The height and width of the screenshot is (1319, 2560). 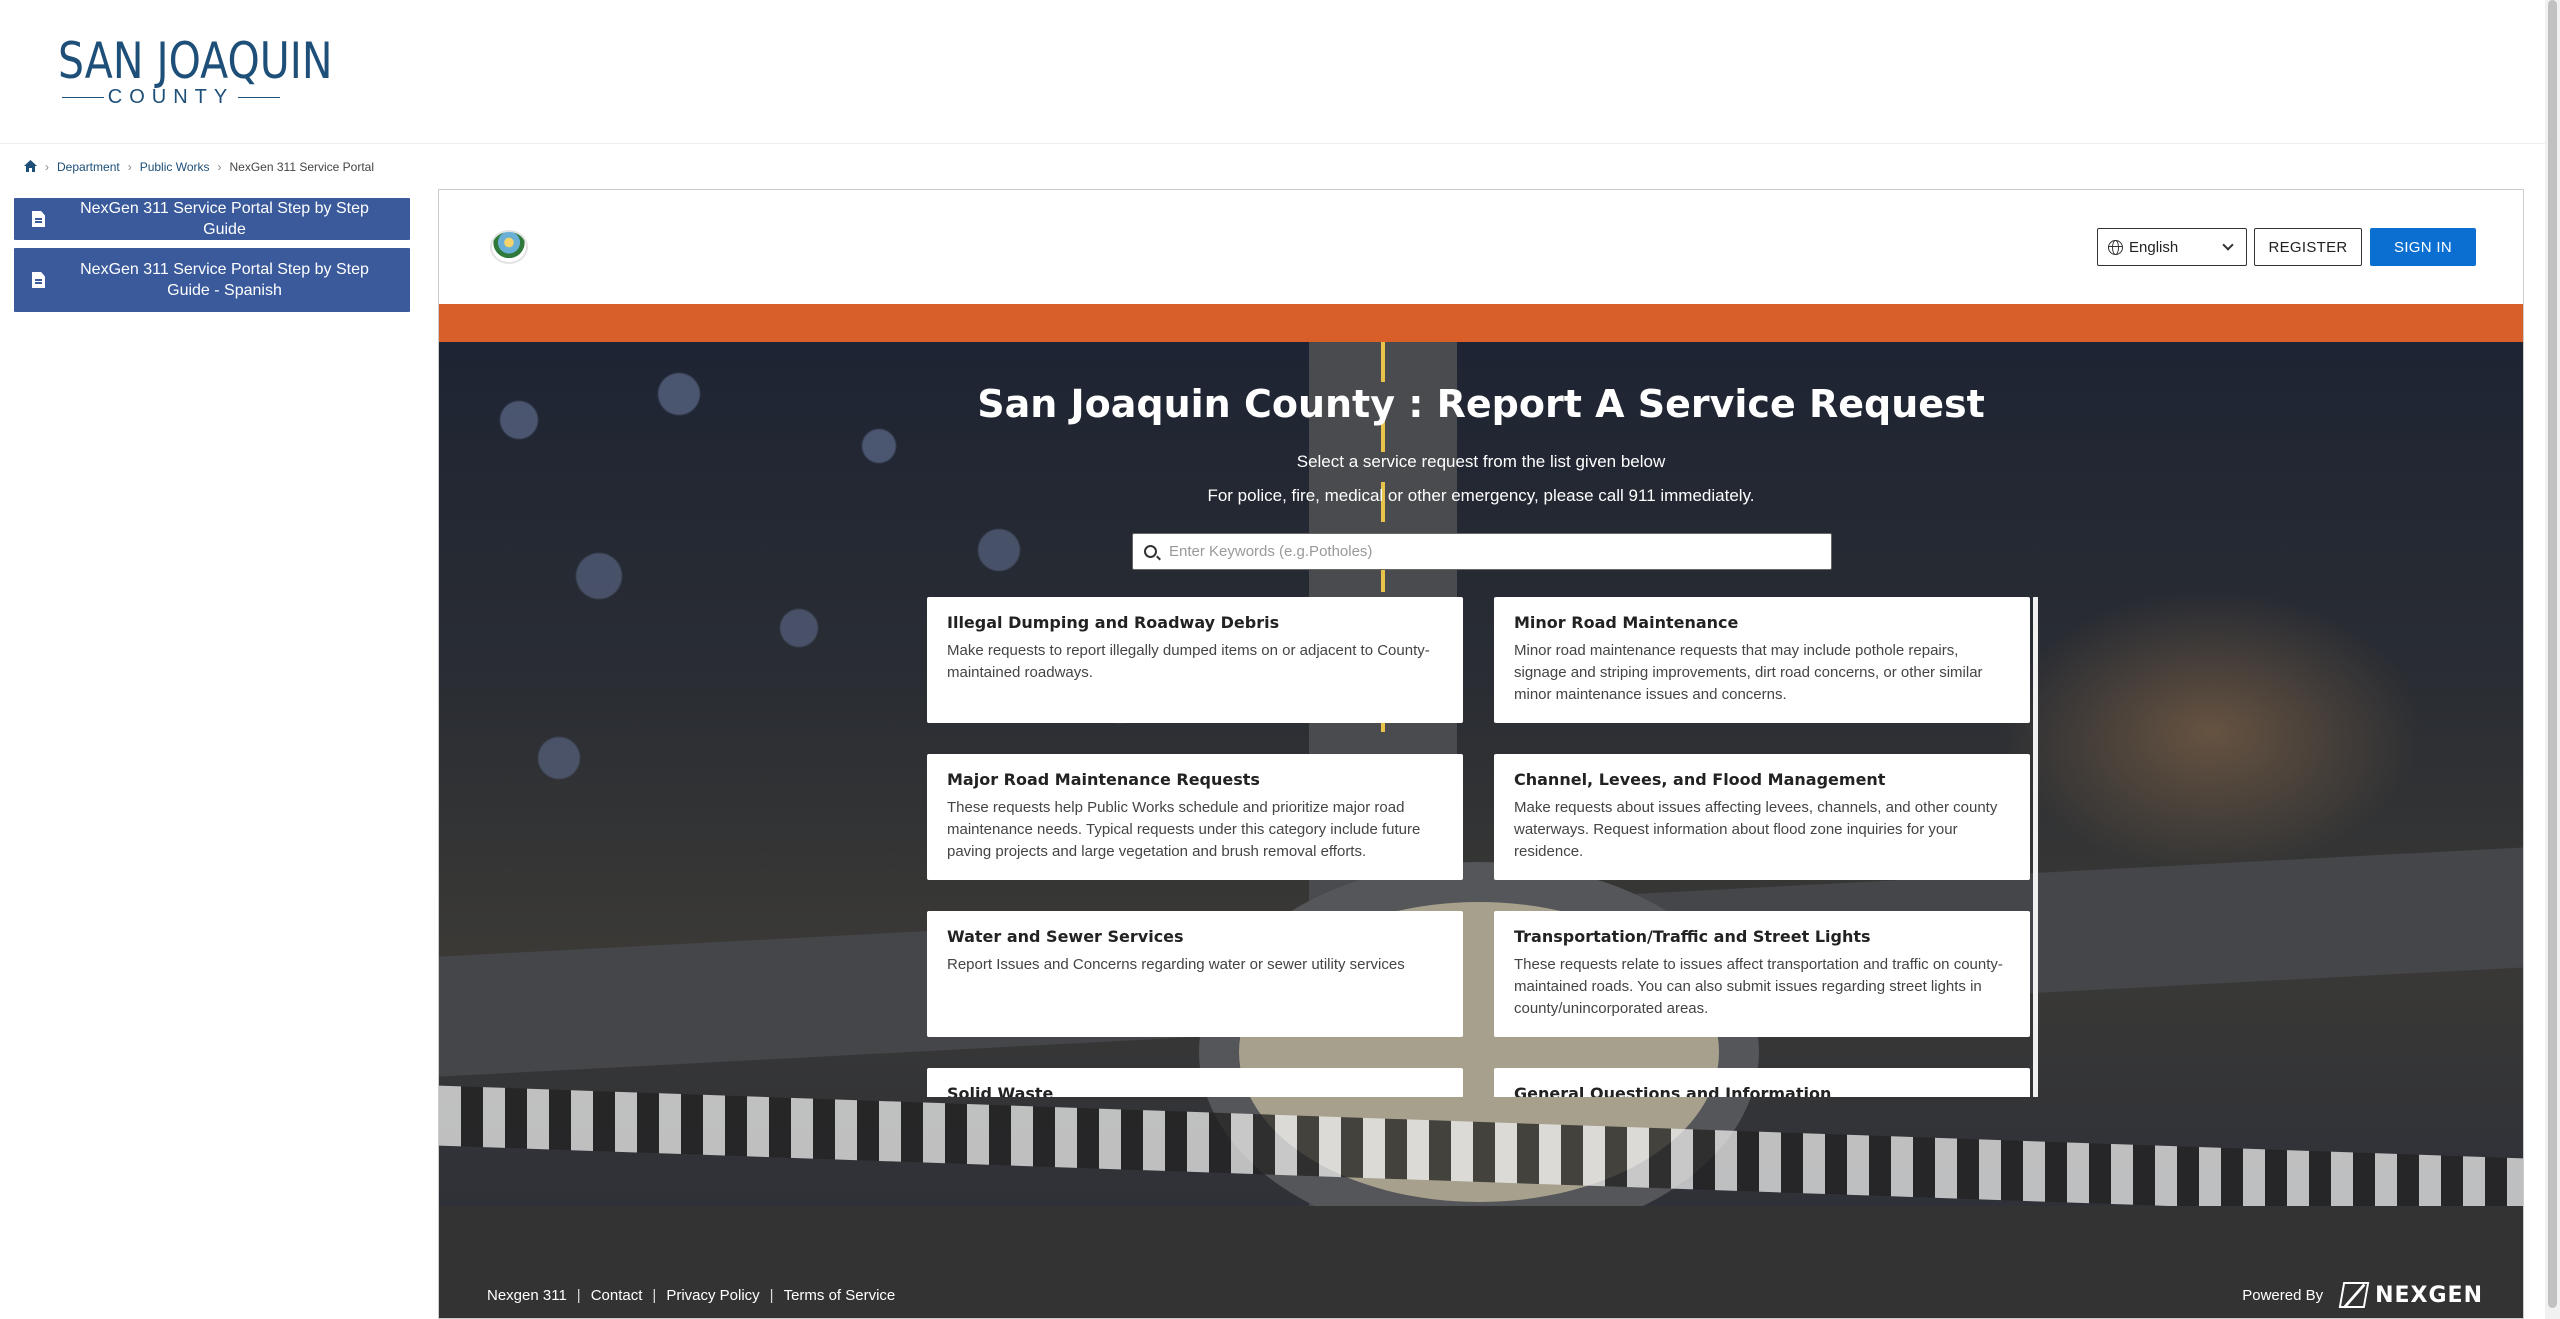 I want to click on category-scrollbar-thumb, so click(x=2035, y=847).